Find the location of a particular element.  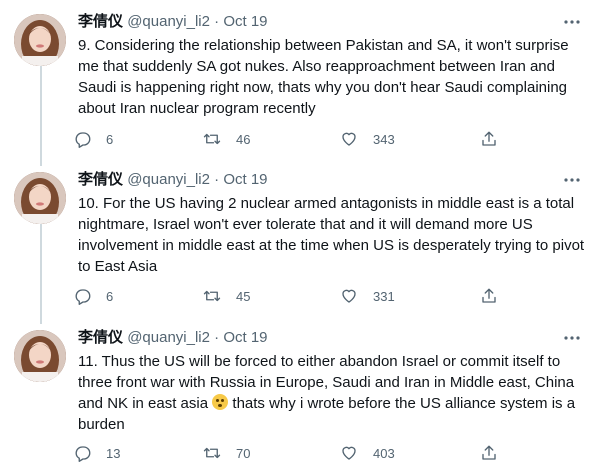

reply-button: 13 is located at coordinates (97, 453).